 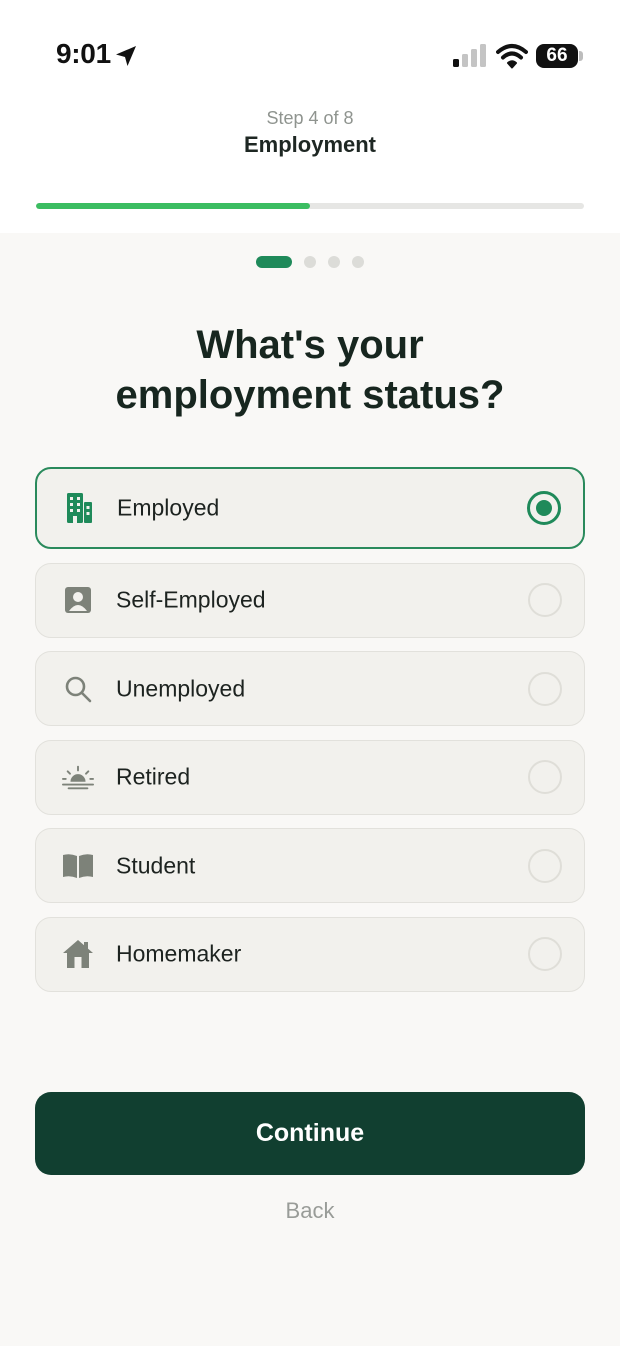 What do you see at coordinates (181, 688) in the screenshot?
I see `option-label: Unemployed` at bounding box center [181, 688].